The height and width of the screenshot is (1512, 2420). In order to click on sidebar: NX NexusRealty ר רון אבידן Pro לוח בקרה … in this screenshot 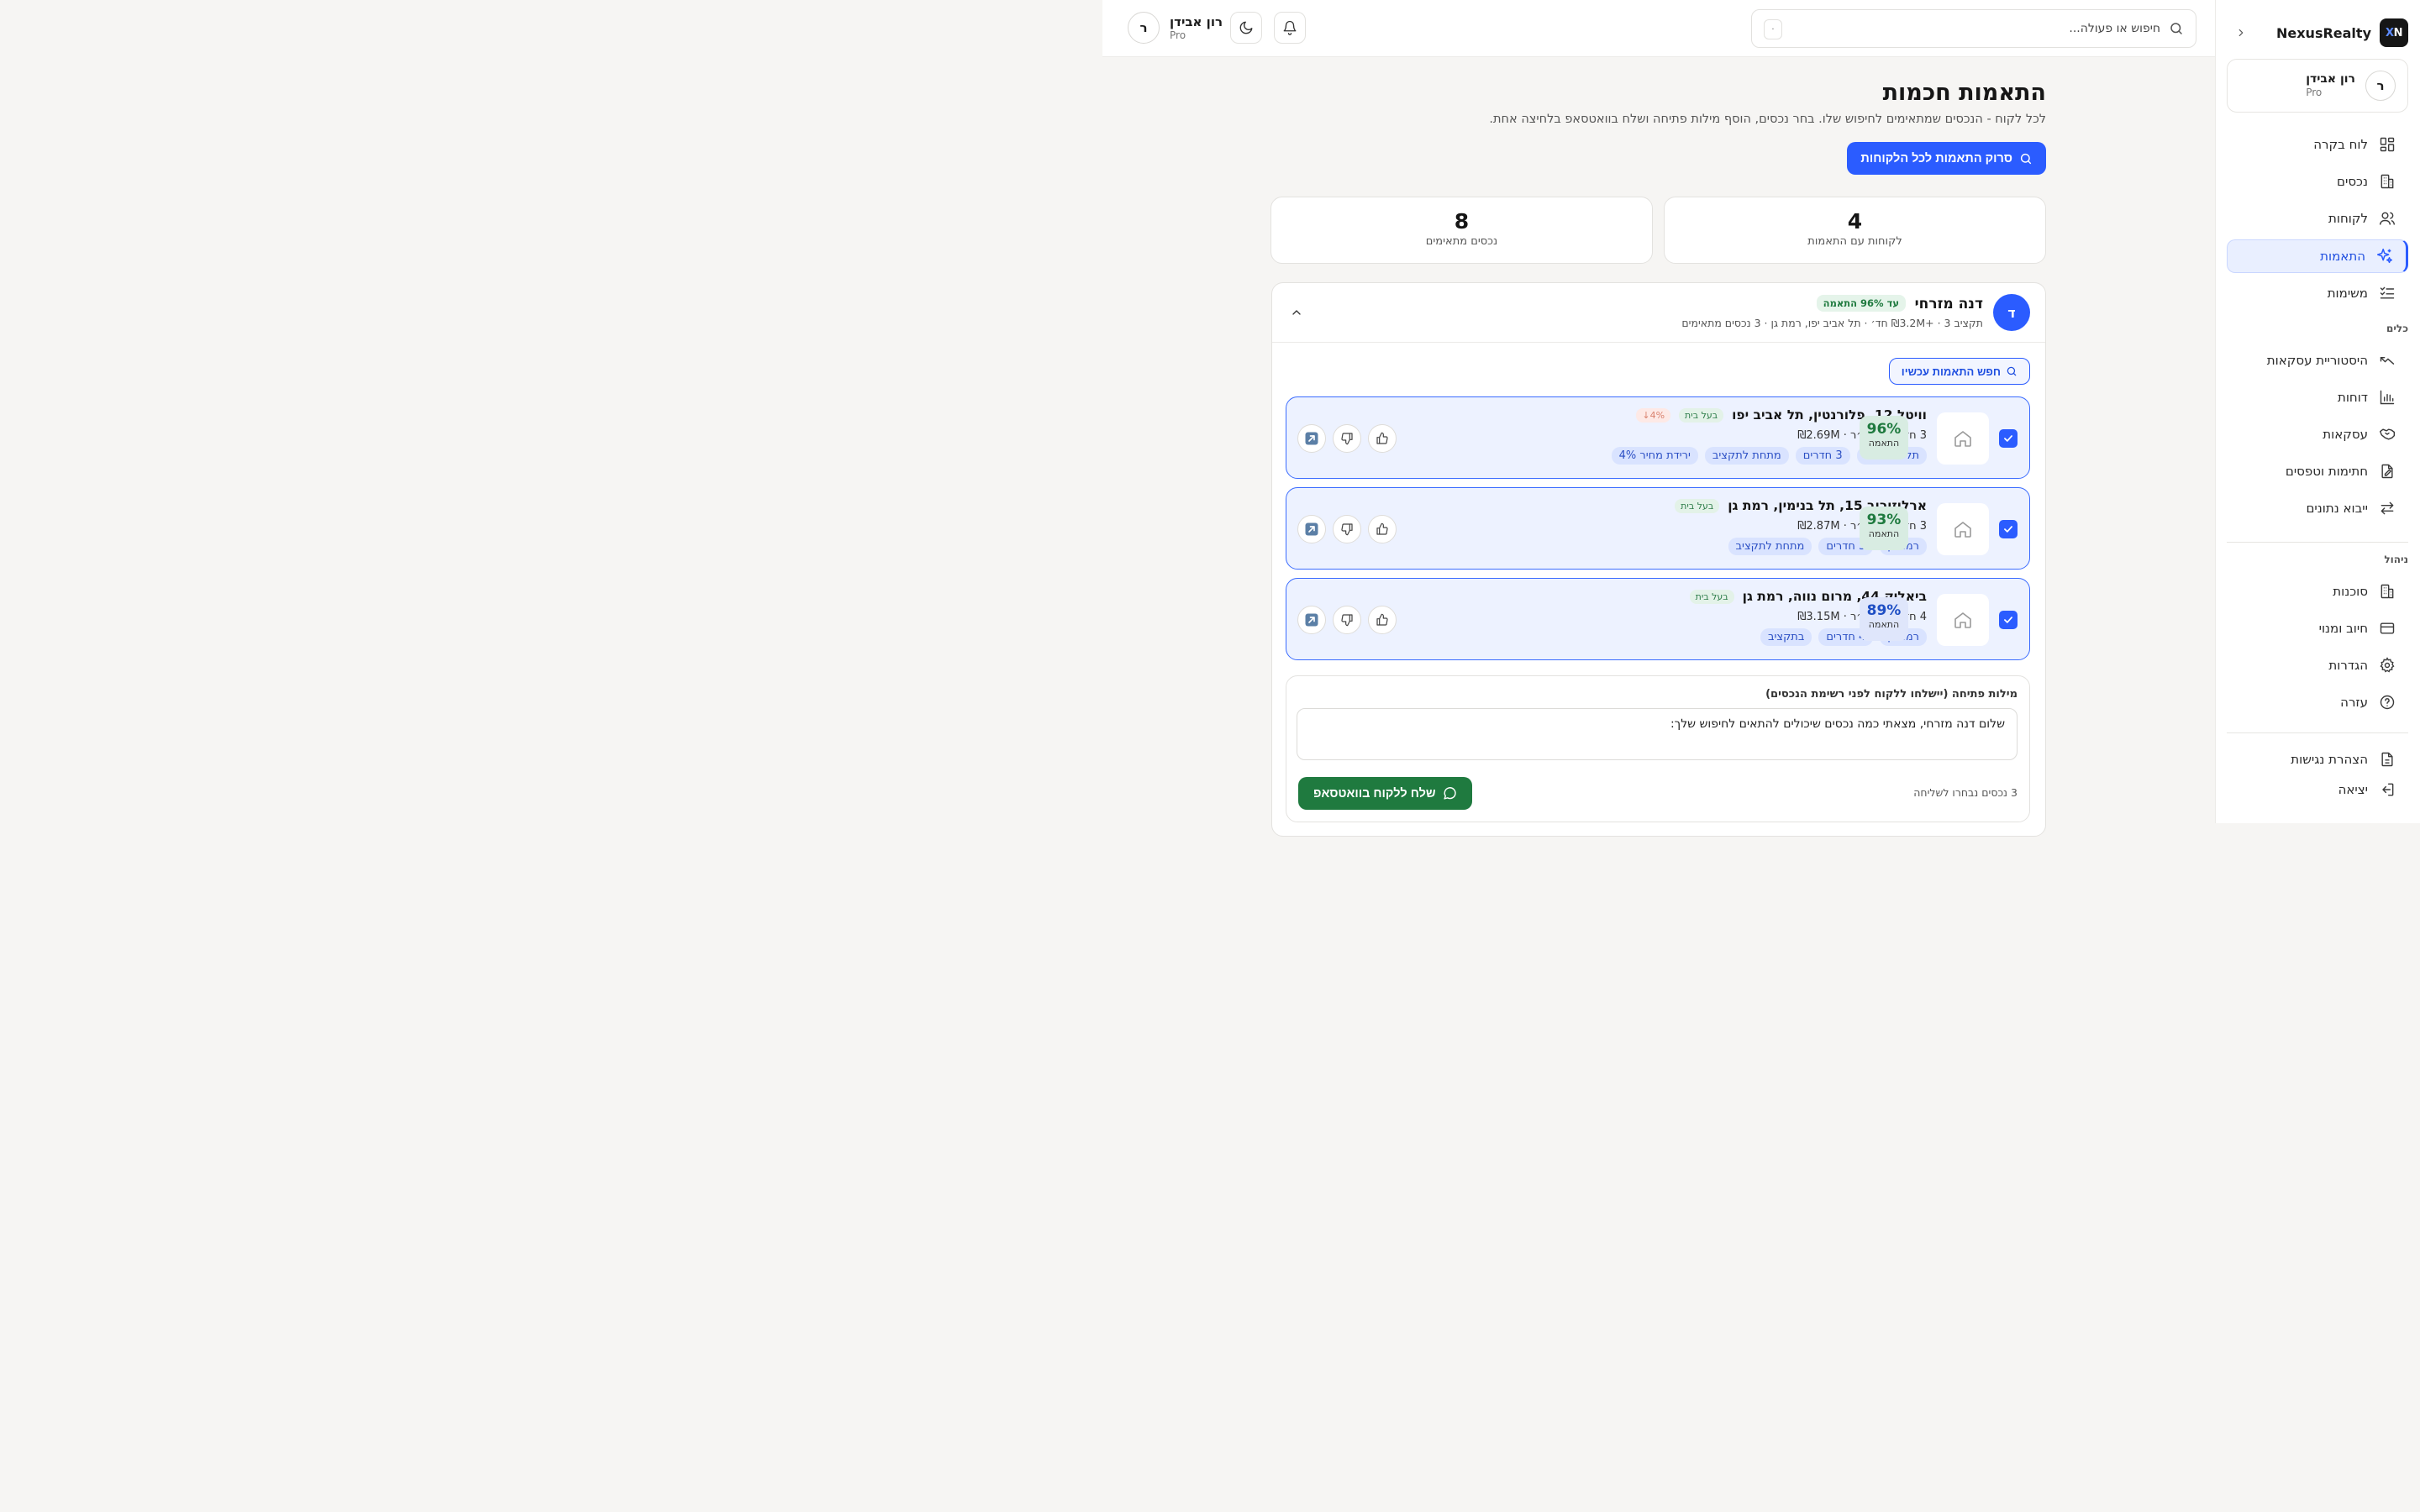, I will do `click(2317, 411)`.